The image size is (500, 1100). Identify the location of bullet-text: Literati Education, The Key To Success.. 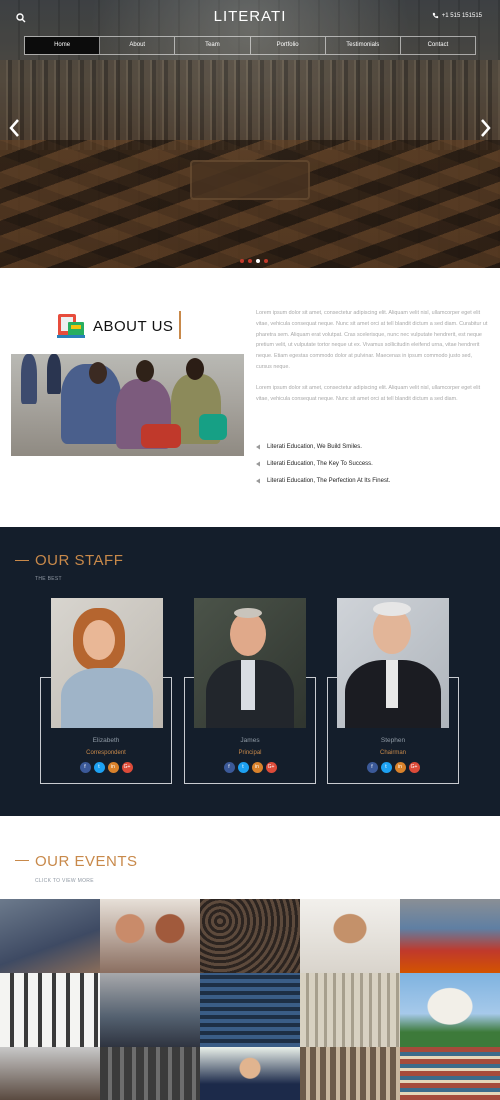
(320, 463).